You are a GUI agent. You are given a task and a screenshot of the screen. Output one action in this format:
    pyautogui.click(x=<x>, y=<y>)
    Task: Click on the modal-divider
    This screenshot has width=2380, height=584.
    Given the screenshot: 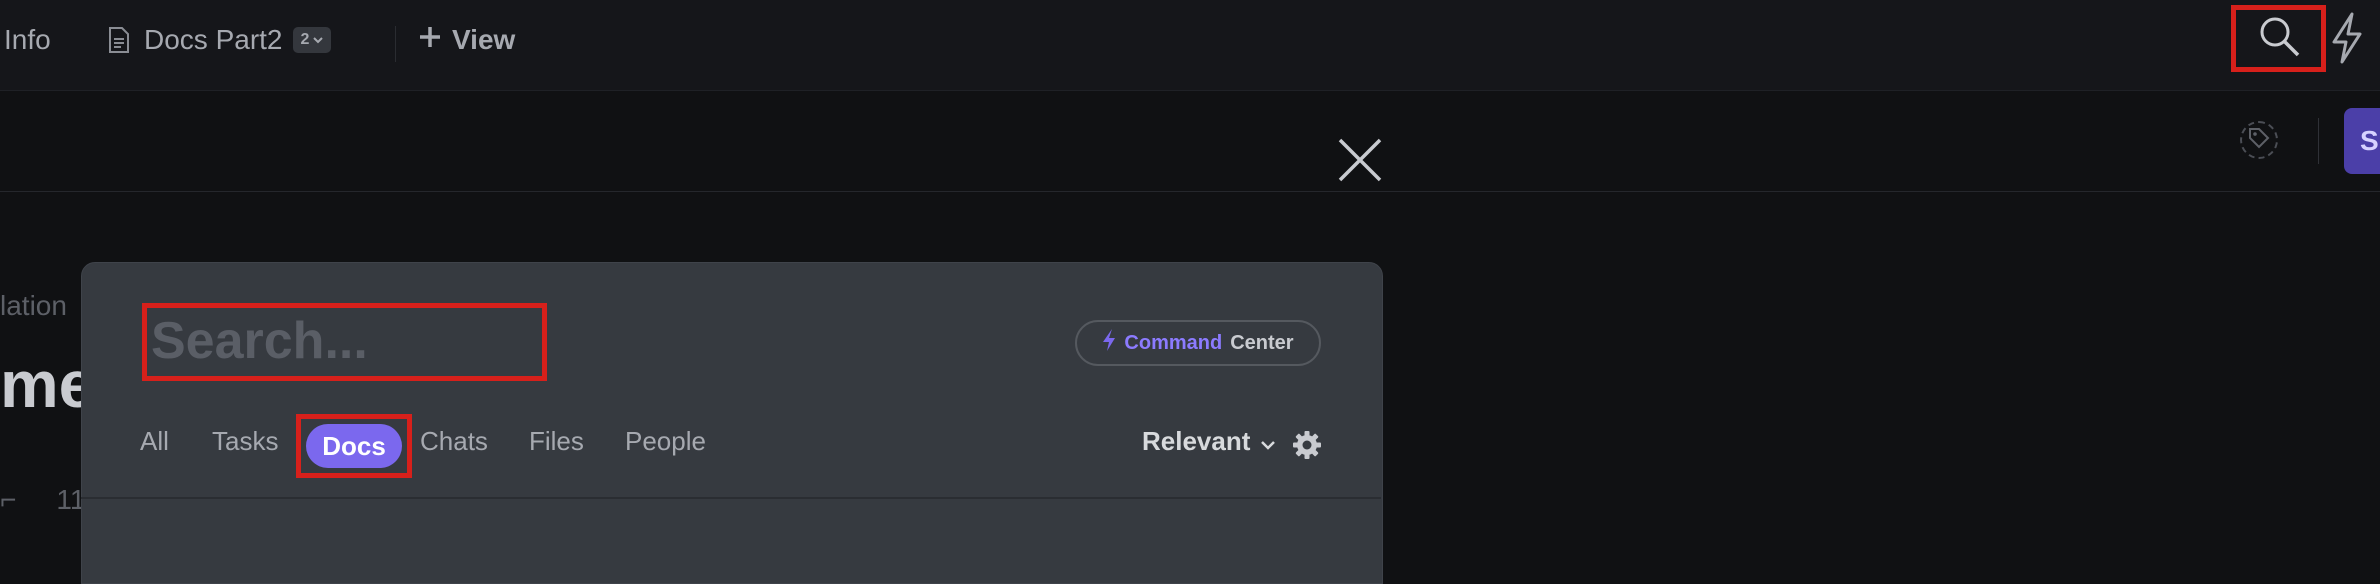 What is the action you would take?
    pyautogui.click(x=731, y=498)
    